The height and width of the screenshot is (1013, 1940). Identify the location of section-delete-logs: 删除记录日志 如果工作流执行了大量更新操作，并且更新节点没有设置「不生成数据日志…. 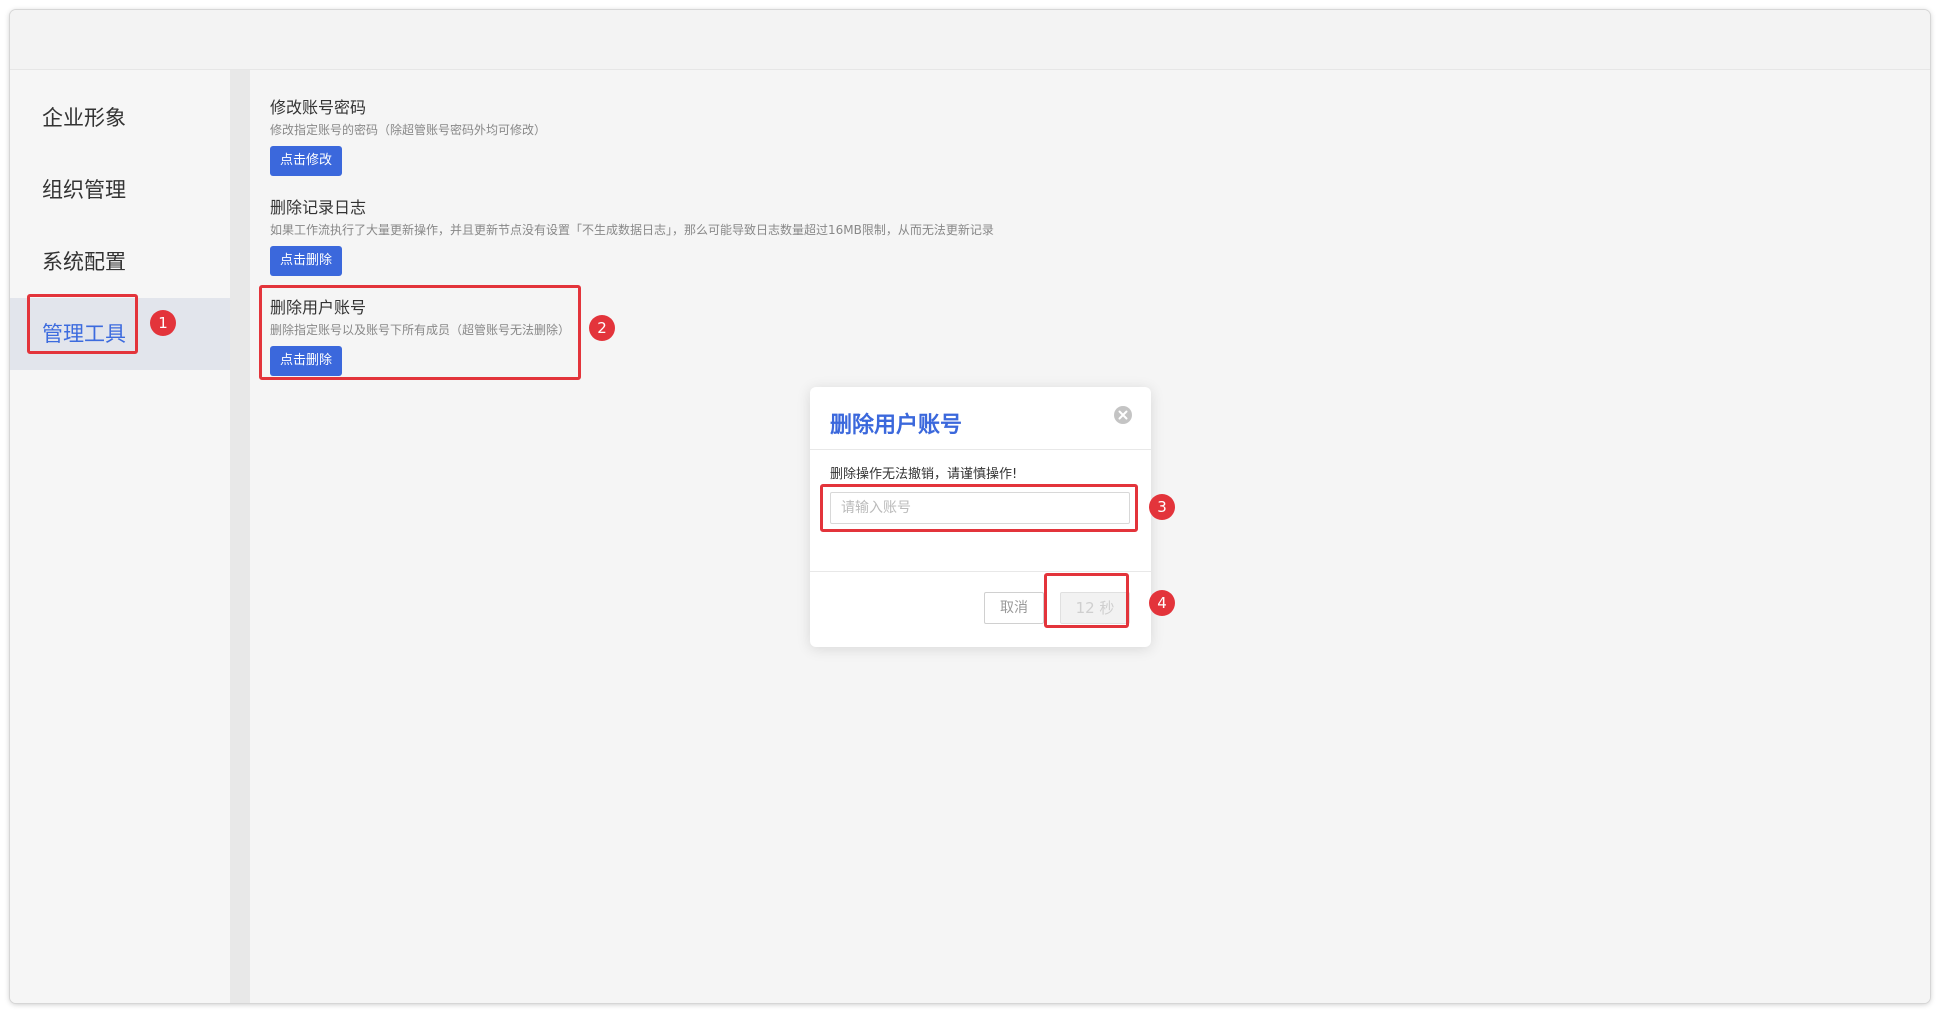
(632, 237).